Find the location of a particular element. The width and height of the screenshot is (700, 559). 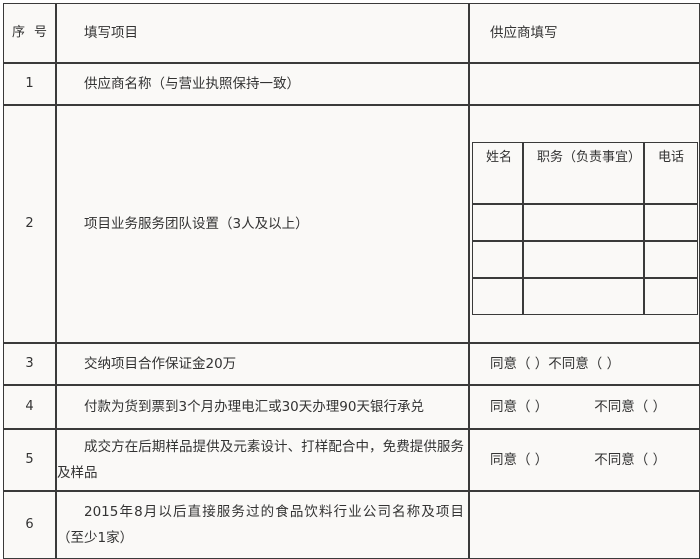

row-sequence-3: 3 is located at coordinates (29, 364).